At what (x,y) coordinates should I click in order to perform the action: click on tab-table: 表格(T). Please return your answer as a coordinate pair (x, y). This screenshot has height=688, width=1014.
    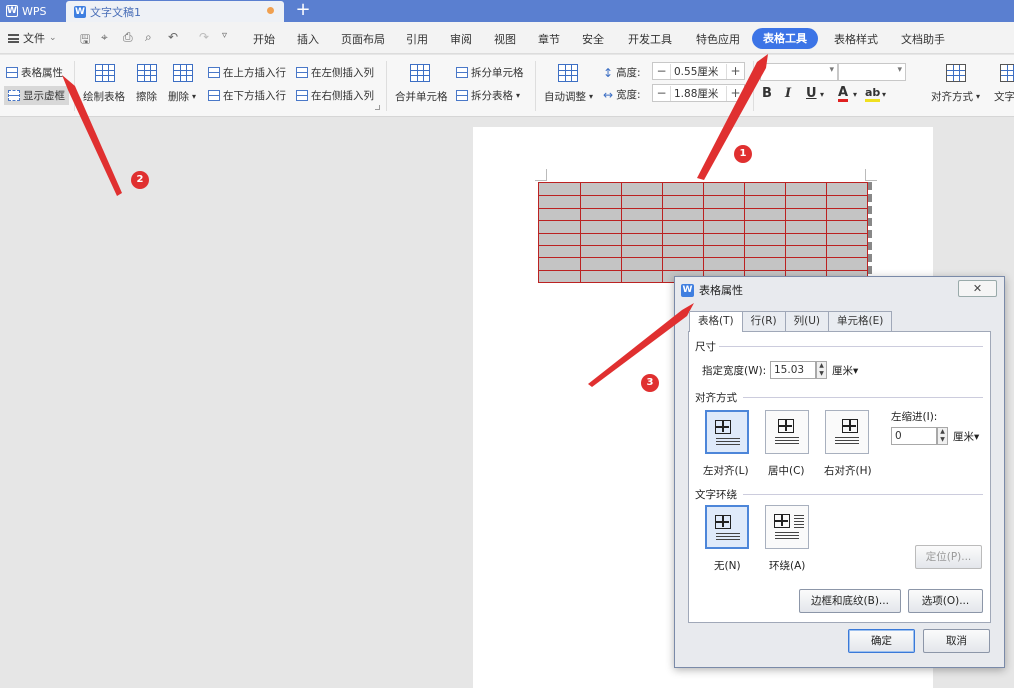
    Looking at the image, I should click on (716, 321).